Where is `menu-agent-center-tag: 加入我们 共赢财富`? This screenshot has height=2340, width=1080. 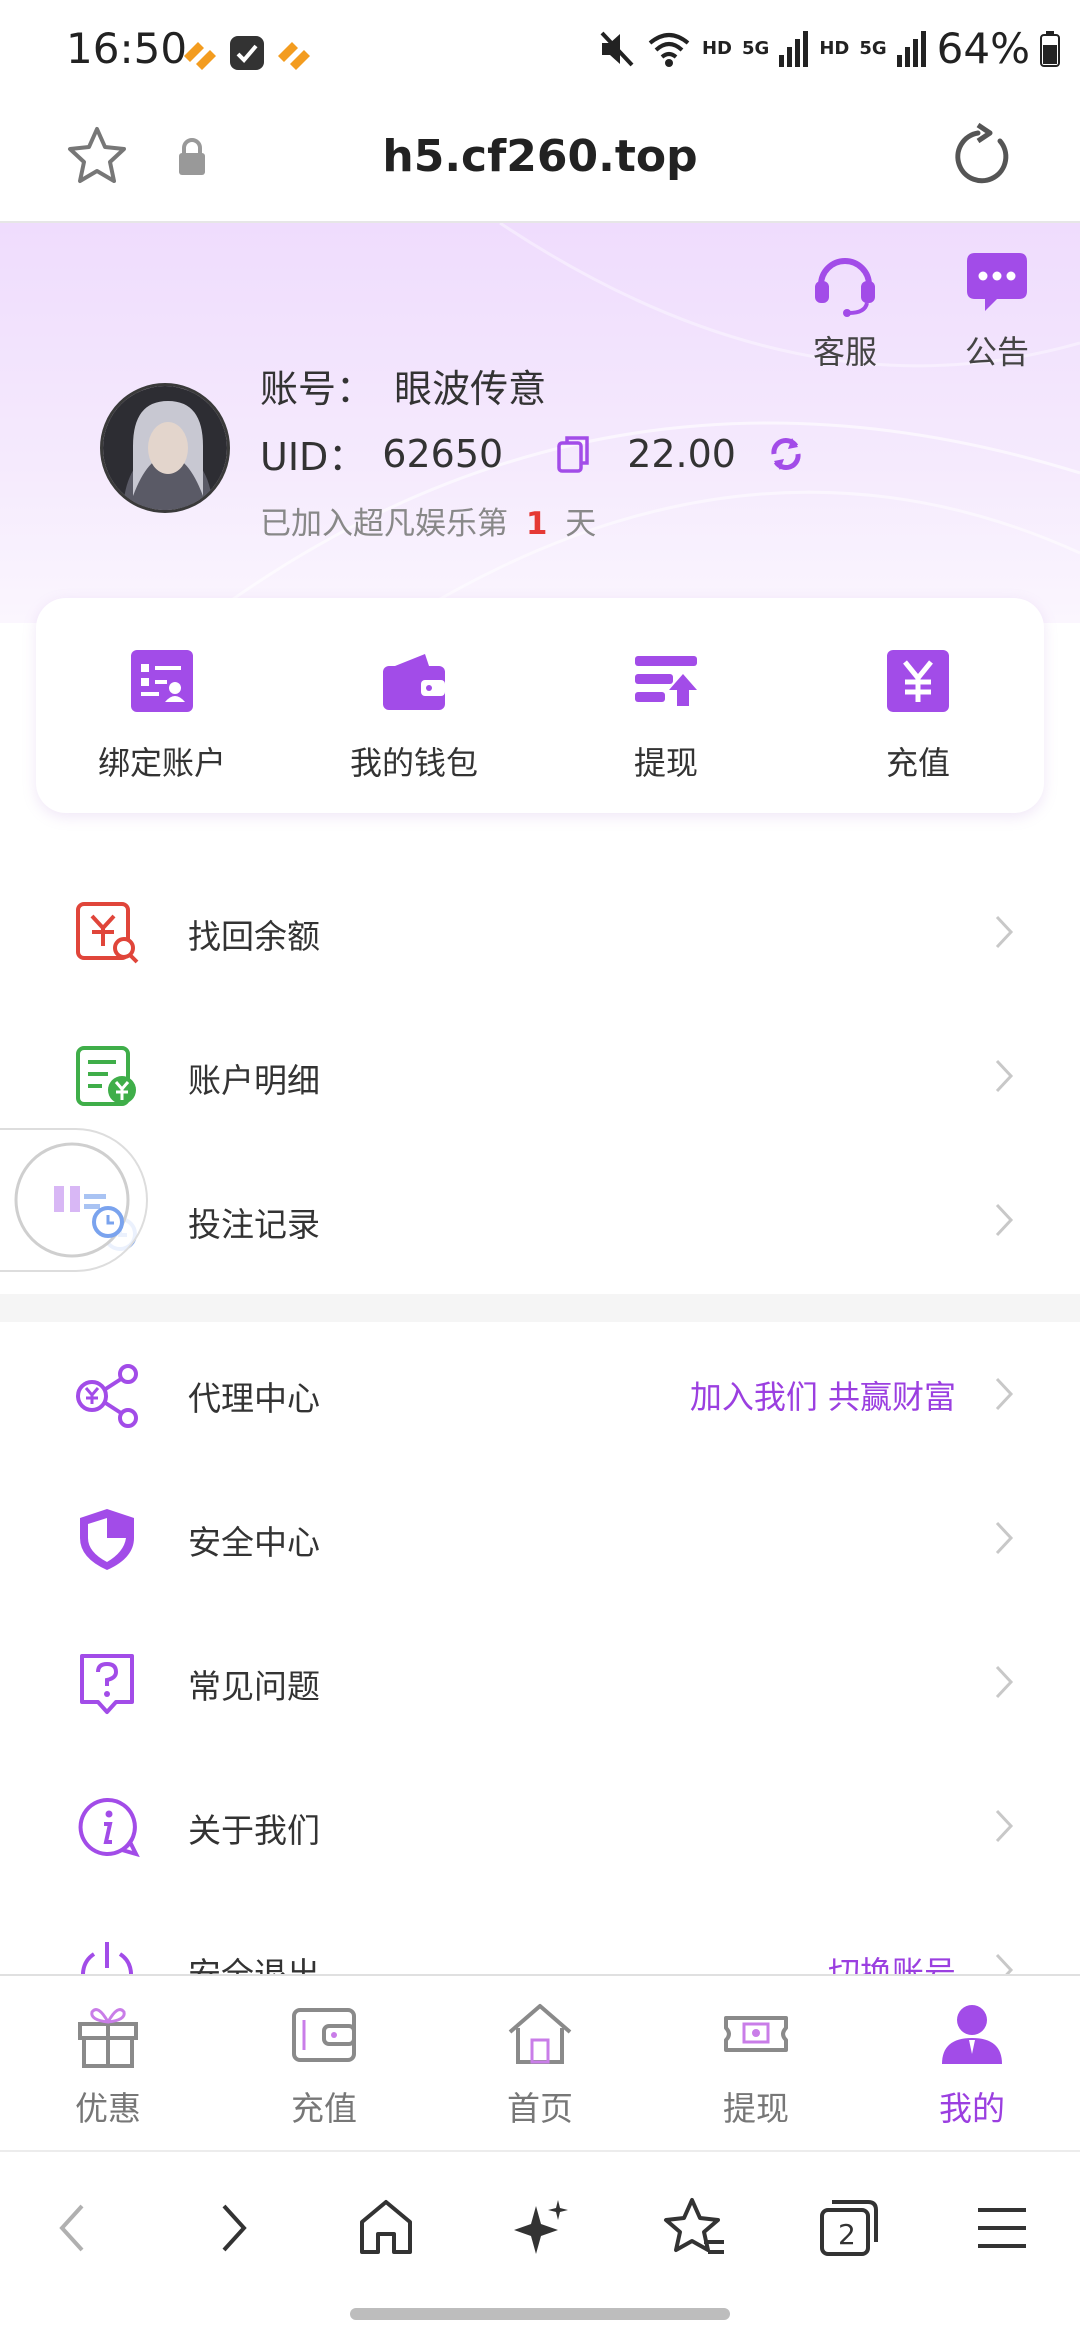 menu-agent-center-tag: 加入我们 共赢财富 is located at coordinates (822, 1397).